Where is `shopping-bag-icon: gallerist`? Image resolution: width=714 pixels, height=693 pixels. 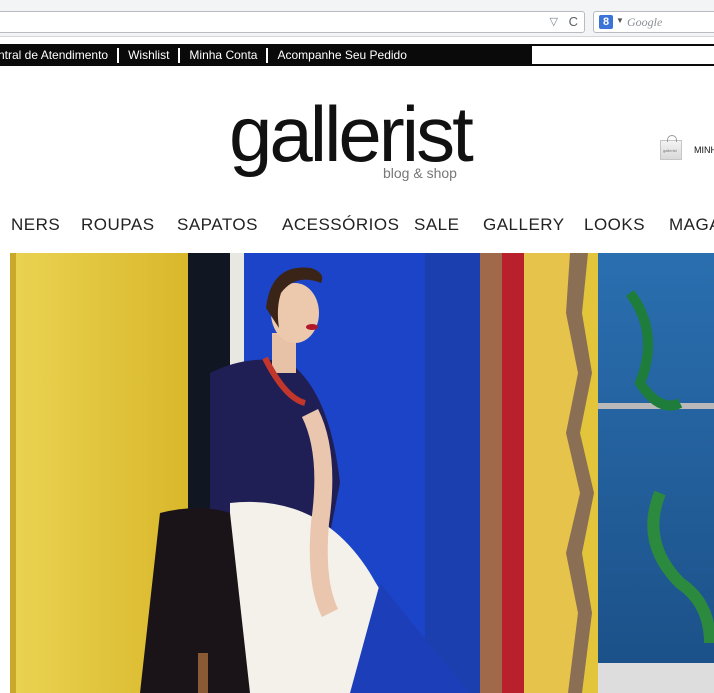 shopping-bag-icon: gallerist is located at coordinates (671, 147).